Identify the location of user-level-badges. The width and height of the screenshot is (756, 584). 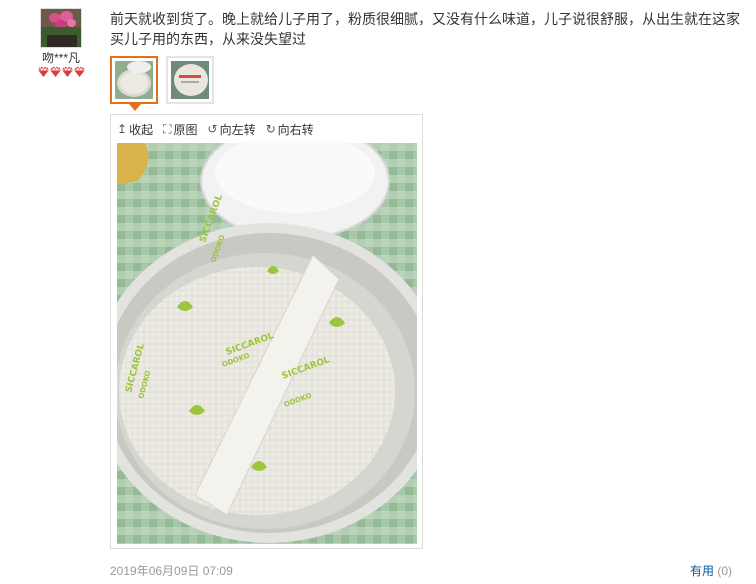
(61, 73).